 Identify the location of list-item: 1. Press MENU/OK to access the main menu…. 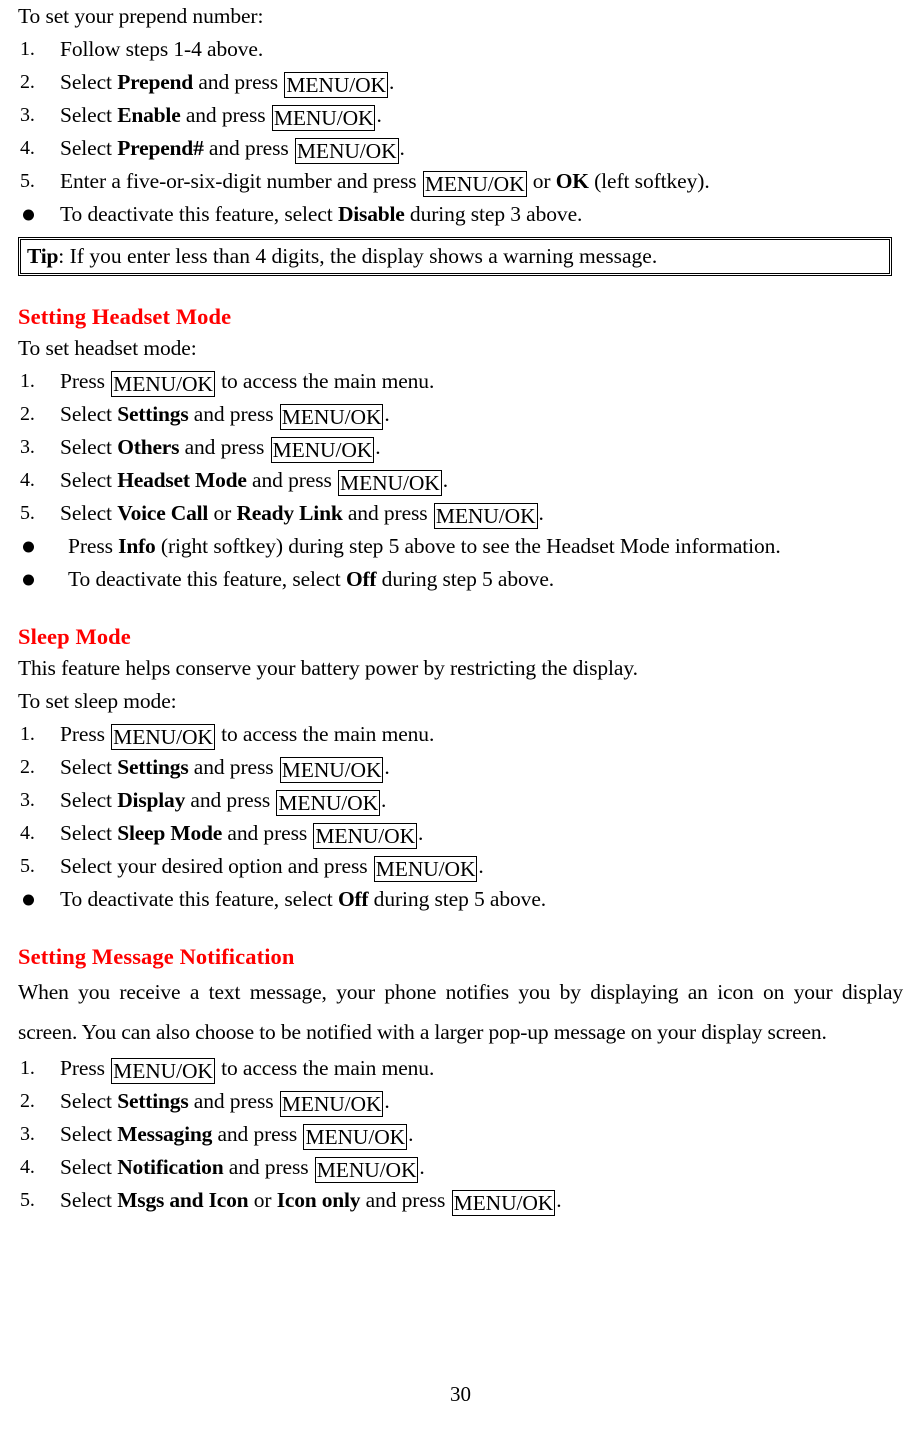
(460, 1068).